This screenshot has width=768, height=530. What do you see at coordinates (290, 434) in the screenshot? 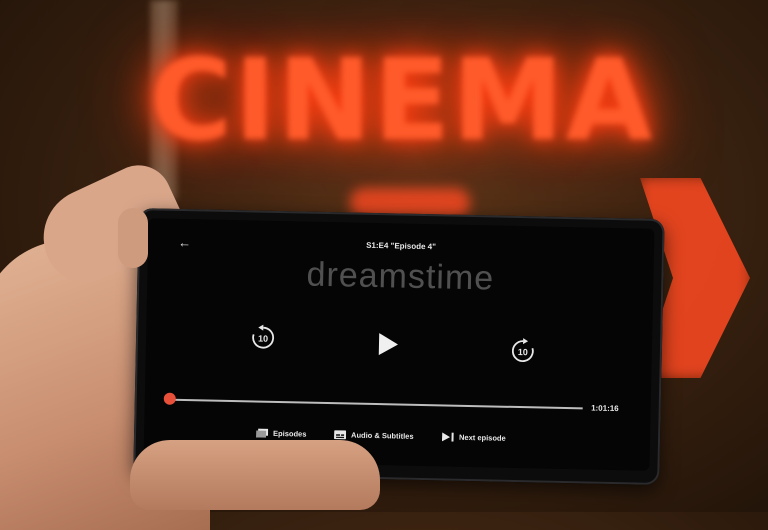
I see `episodes-label: Episodes` at bounding box center [290, 434].